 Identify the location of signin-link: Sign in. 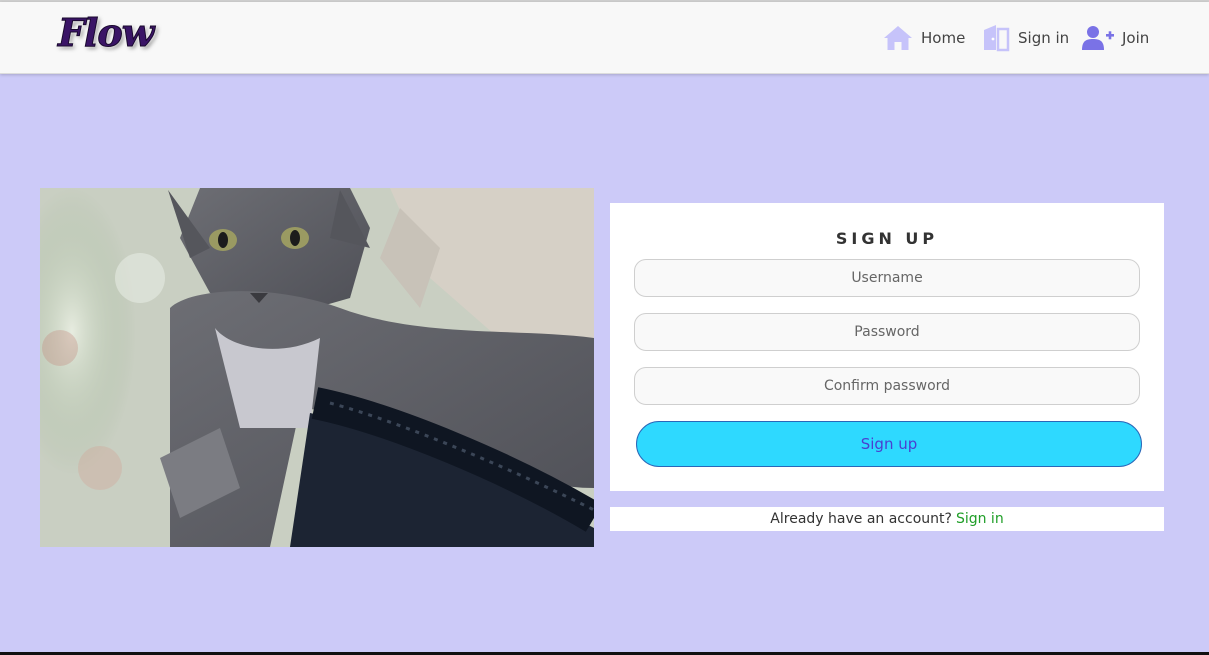
(980, 519).